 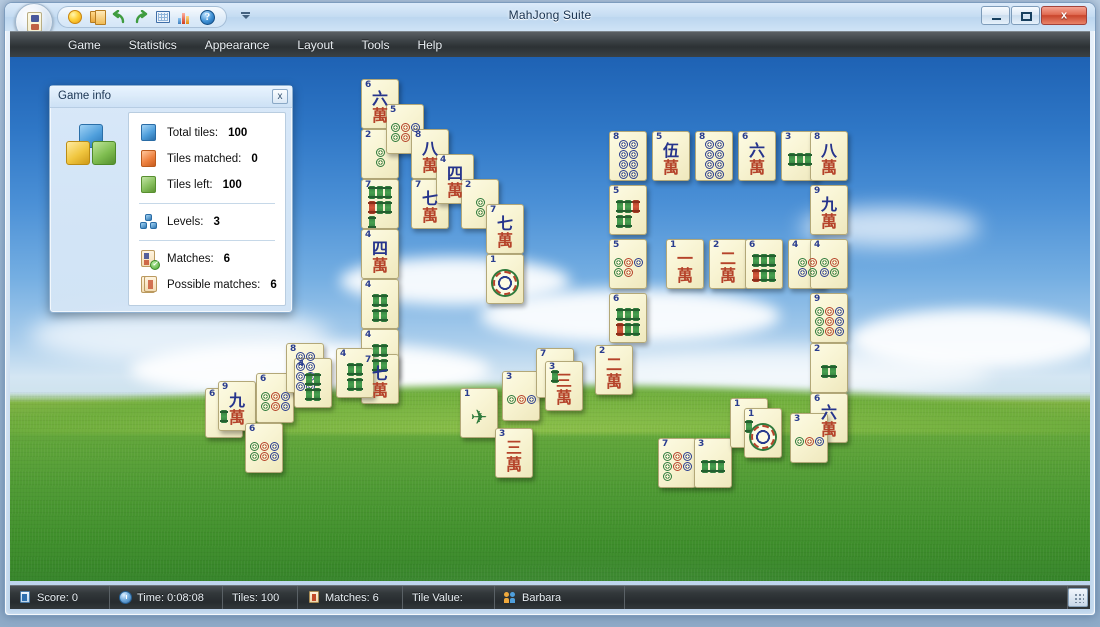 What do you see at coordinates (185, 222) in the screenshot?
I see `stat-label: Levels:` at bounding box center [185, 222].